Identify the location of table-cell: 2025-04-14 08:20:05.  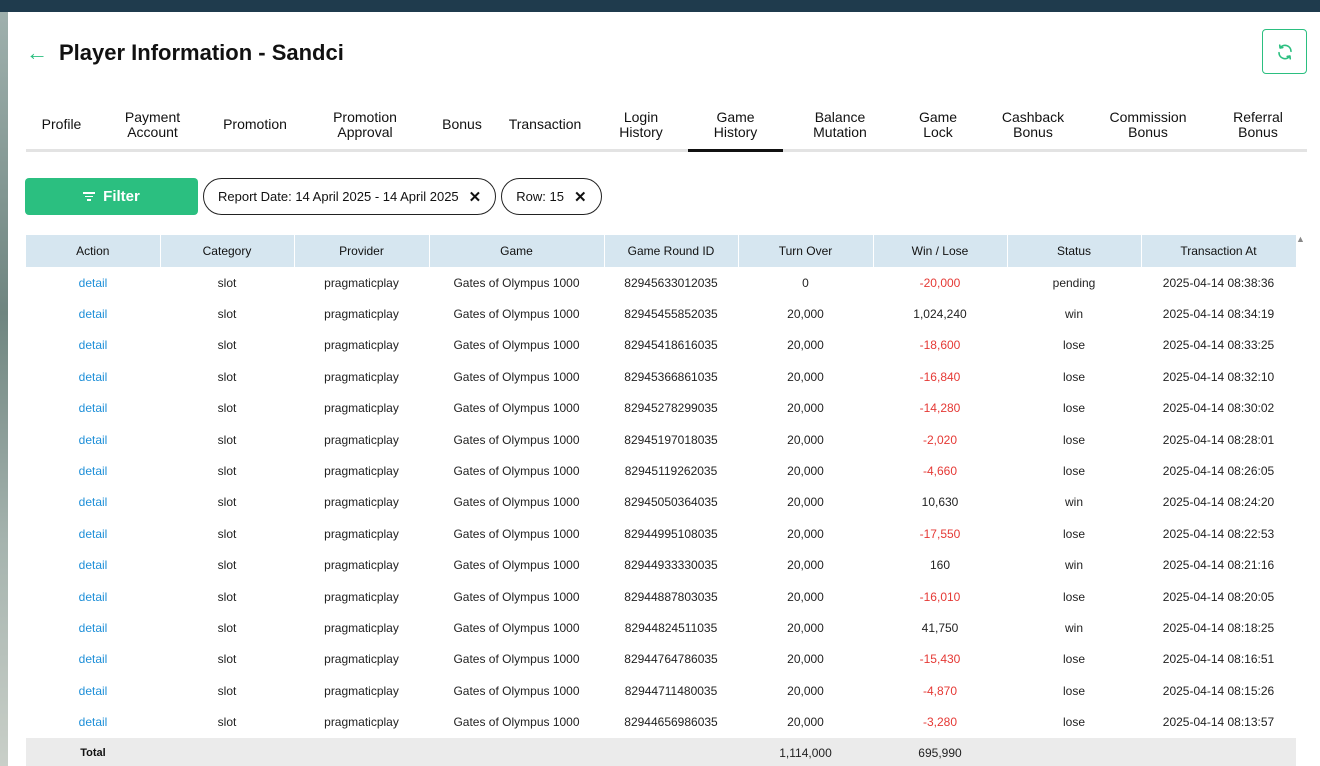
(1218, 596).